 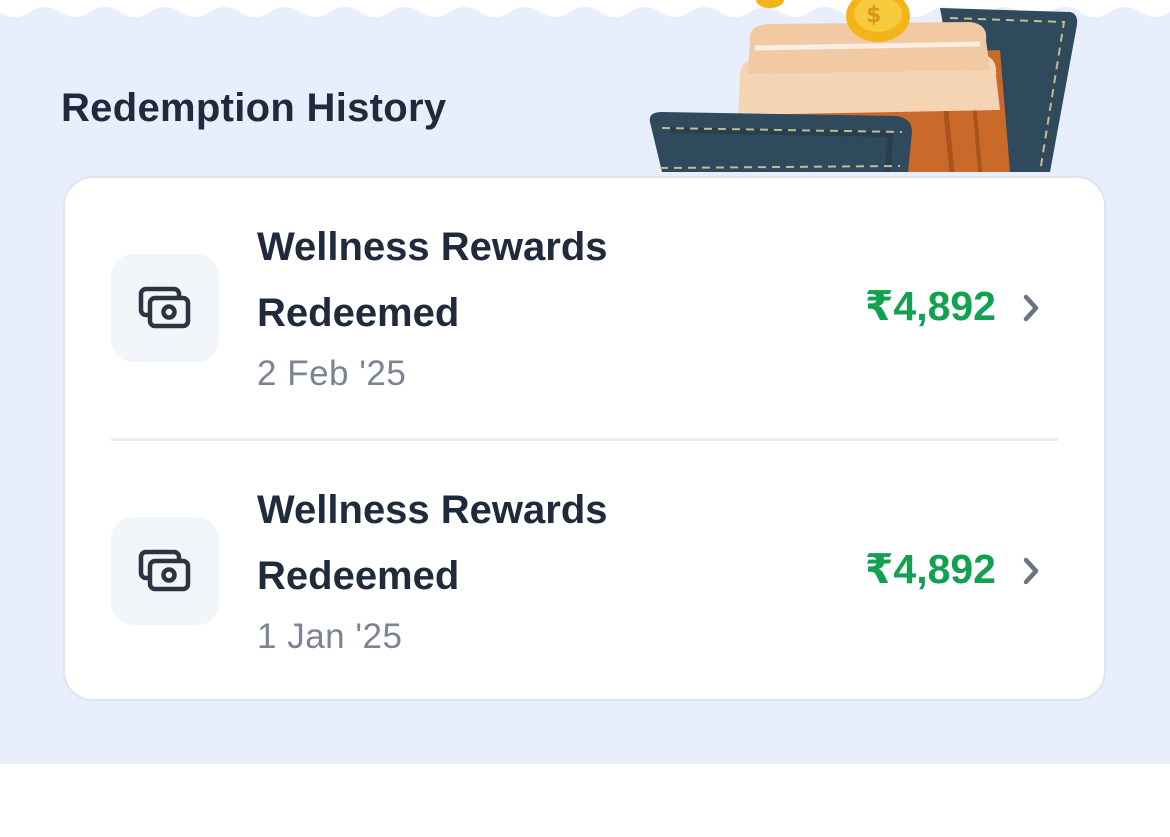 What do you see at coordinates (330, 636) in the screenshot?
I see `item-date: 1 Jan '25` at bounding box center [330, 636].